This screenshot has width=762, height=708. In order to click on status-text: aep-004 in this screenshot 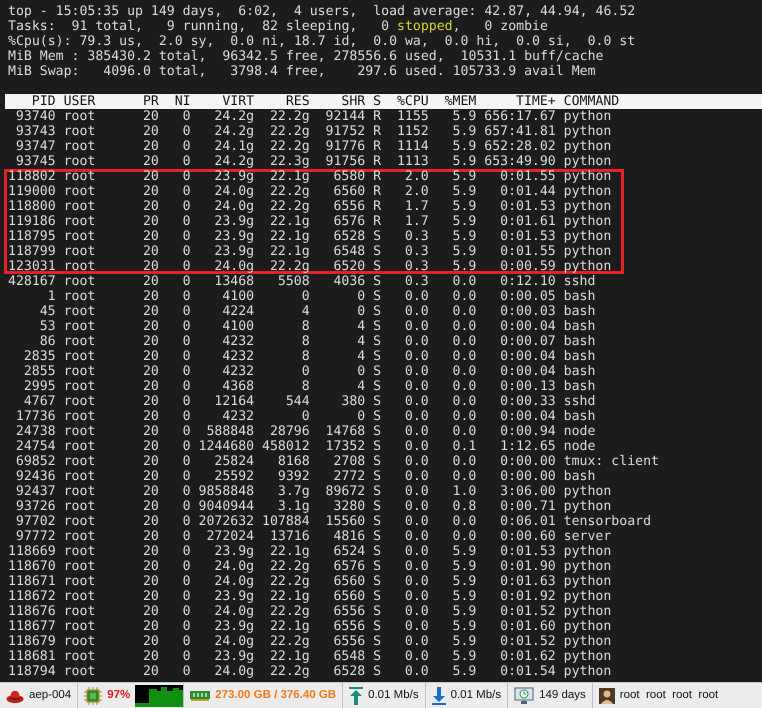, I will do `click(50, 695)`.